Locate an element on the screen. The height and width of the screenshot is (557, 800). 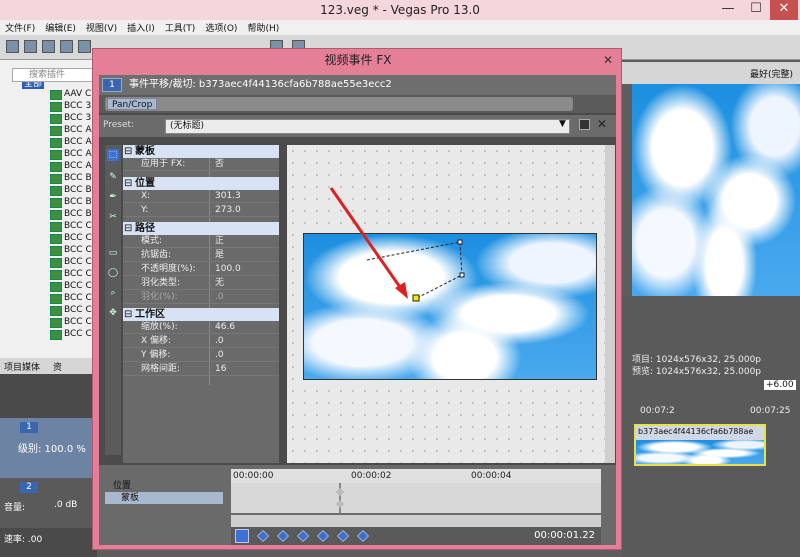
split-tool-icon: ✂ is located at coordinates (113, 217).